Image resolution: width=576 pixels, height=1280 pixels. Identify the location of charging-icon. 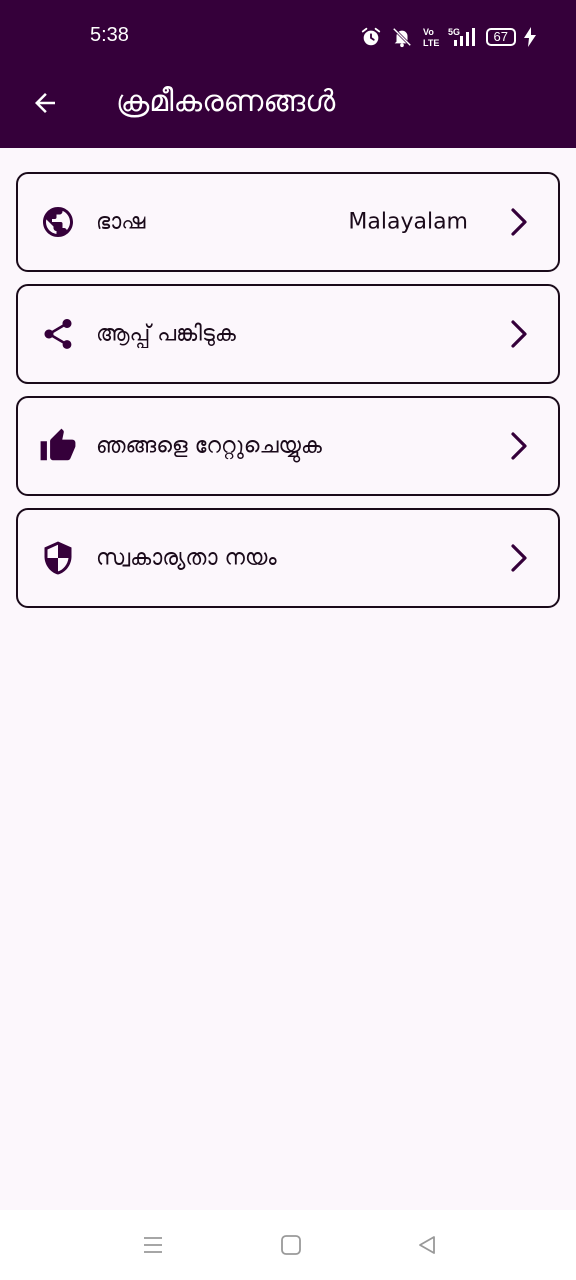
(530, 37).